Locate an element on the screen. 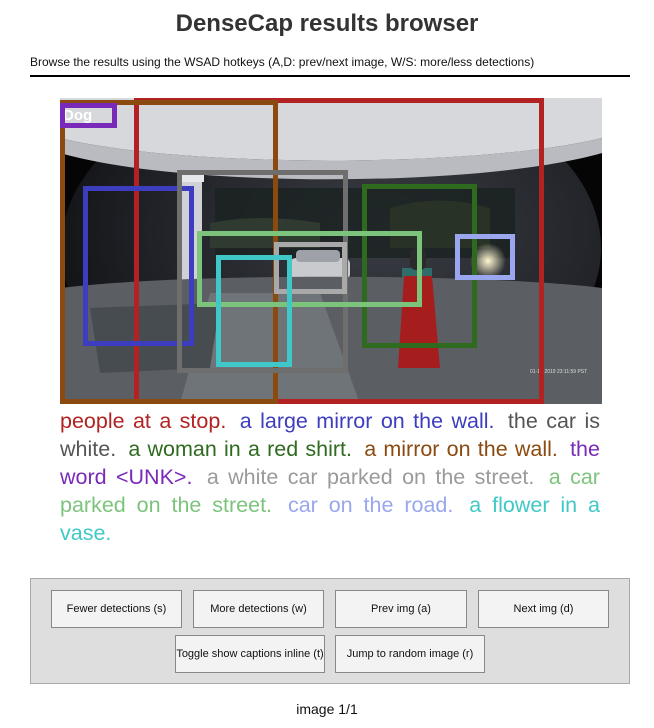 The height and width of the screenshot is (728, 654). caption-item: car on the road. is located at coordinates (370, 505).